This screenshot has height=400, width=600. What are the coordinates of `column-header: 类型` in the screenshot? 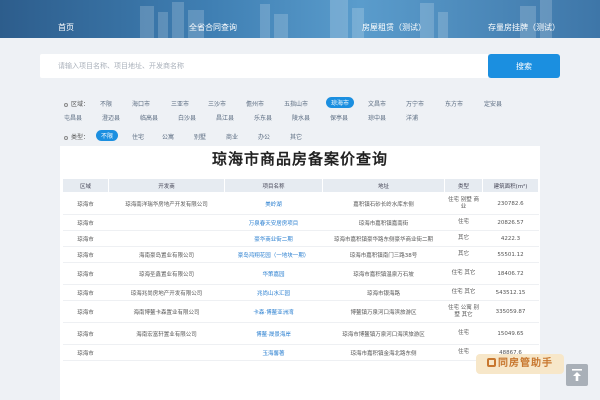 It's located at (463, 185).